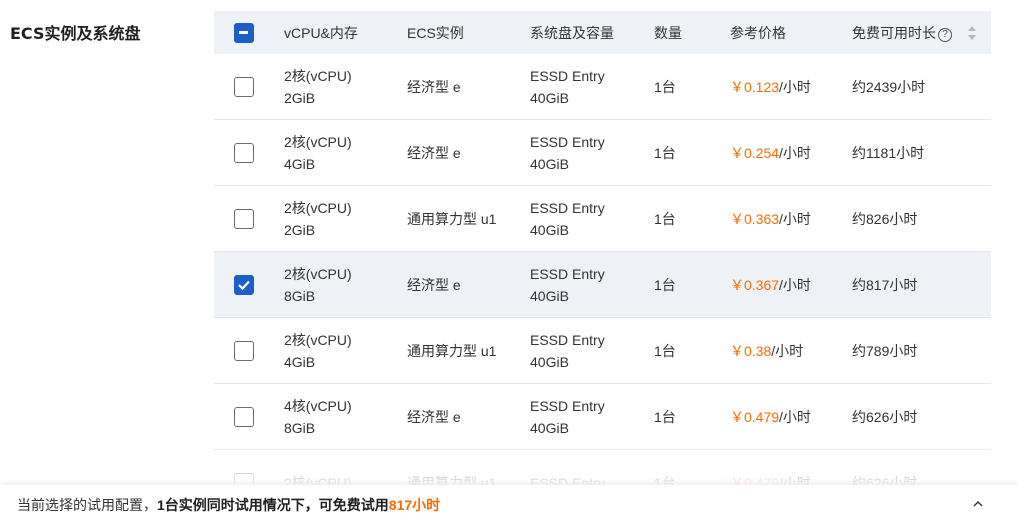  I want to click on cell-price: ￥0.363/小时, so click(770, 219).